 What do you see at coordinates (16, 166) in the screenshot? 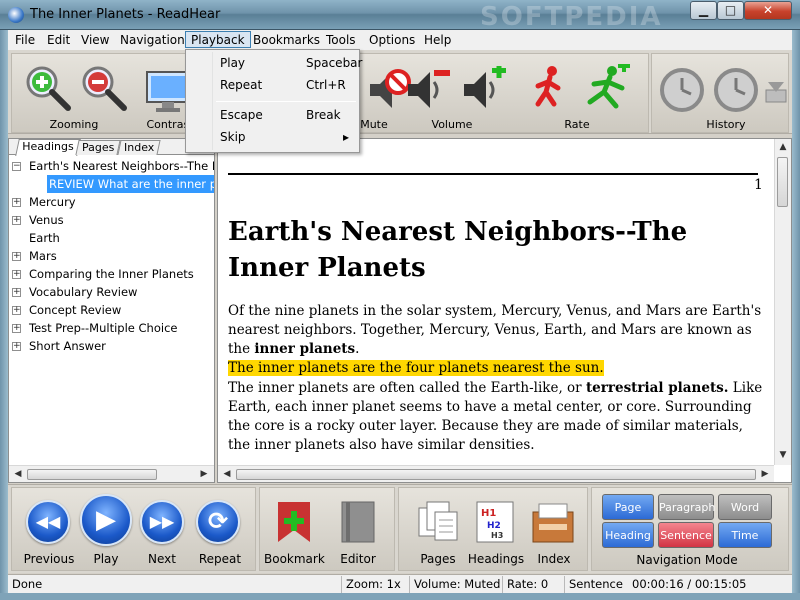
I see `collapse-icon: −` at bounding box center [16, 166].